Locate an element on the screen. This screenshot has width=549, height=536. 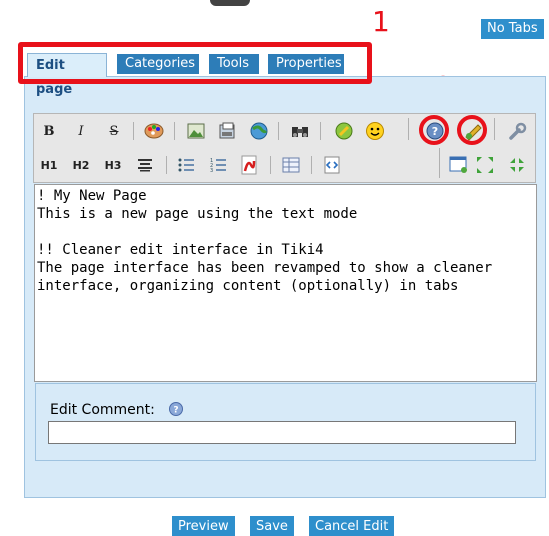
image-icon is located at coordinates (196, 131).